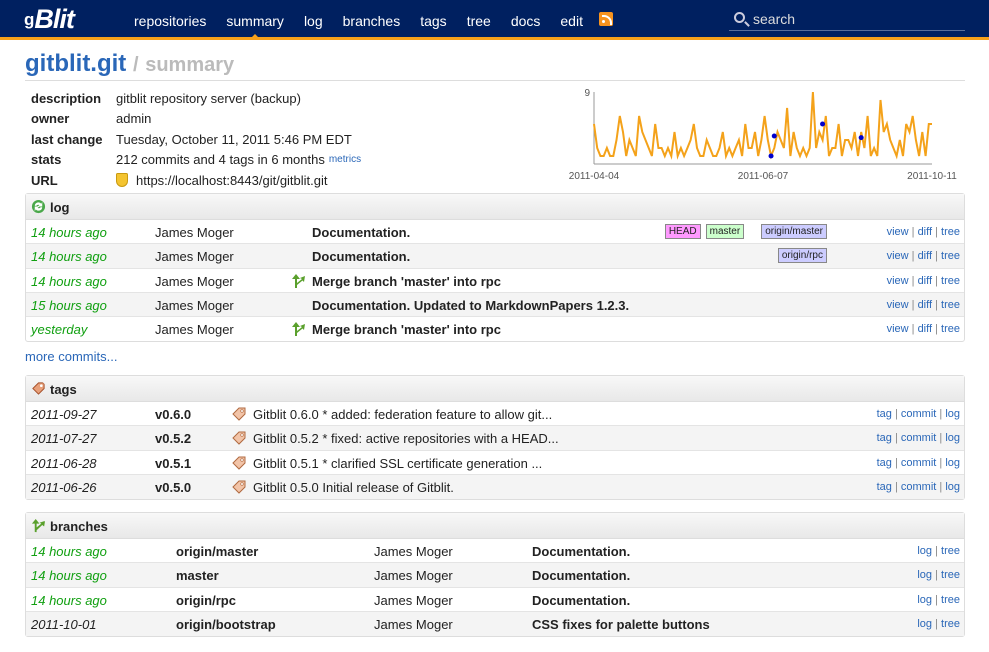 This screenshot has height=652, width=989. I want to click on tags-header: tags, so click(495, 389).